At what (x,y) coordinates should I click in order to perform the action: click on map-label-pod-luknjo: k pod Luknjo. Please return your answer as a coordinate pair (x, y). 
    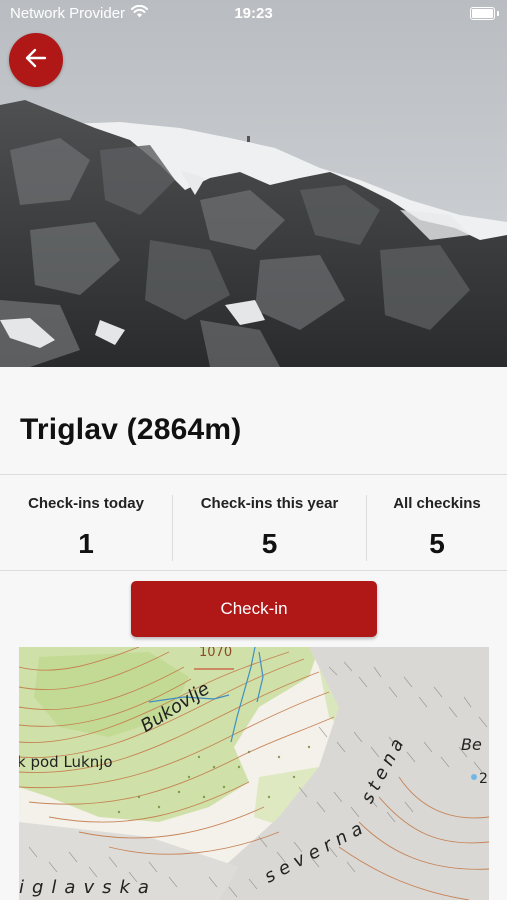
    Looking at the image, I should click on (66, 762).